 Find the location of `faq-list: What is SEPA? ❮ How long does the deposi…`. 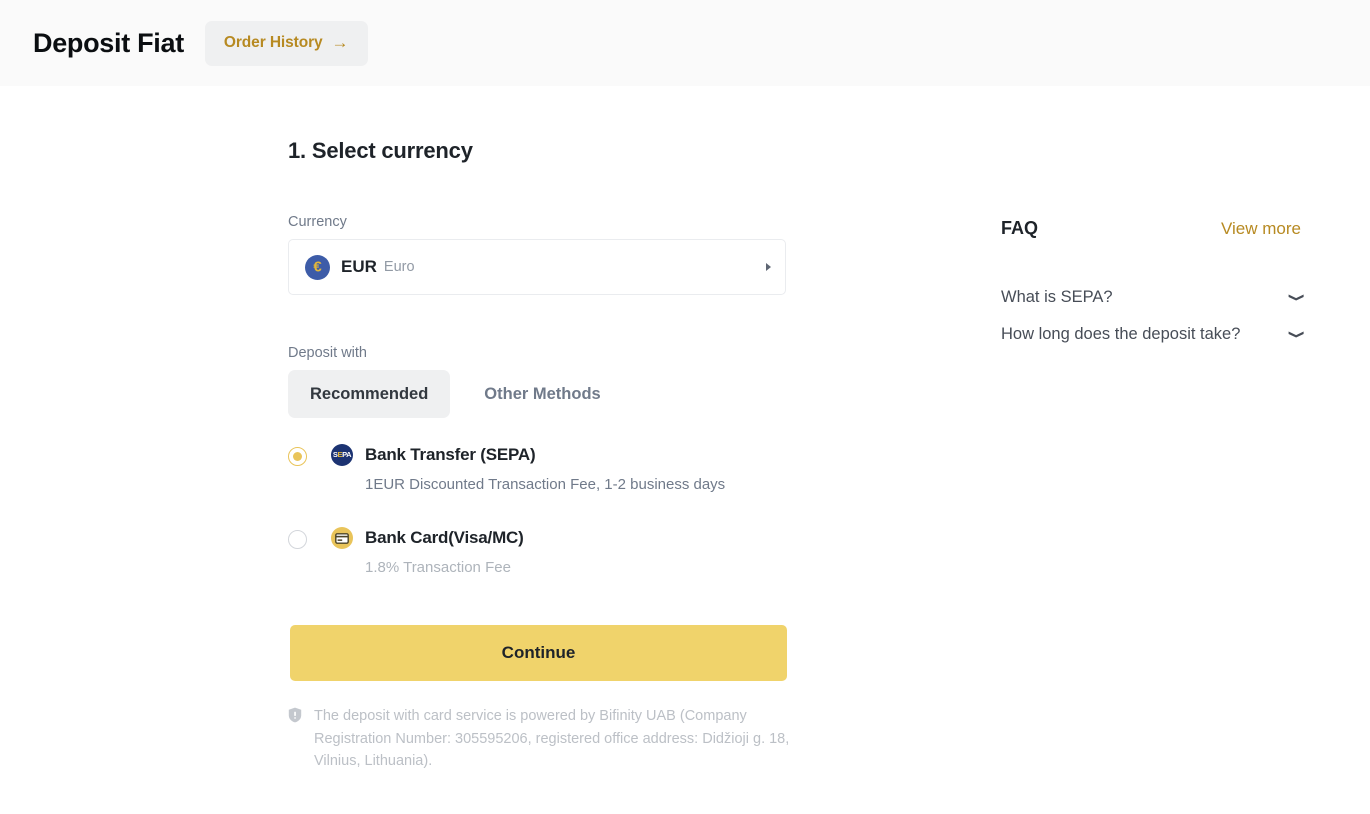

faq-list: What is SEPA? ❮ How long does the deposi… is located at coordinates (1152, 316).